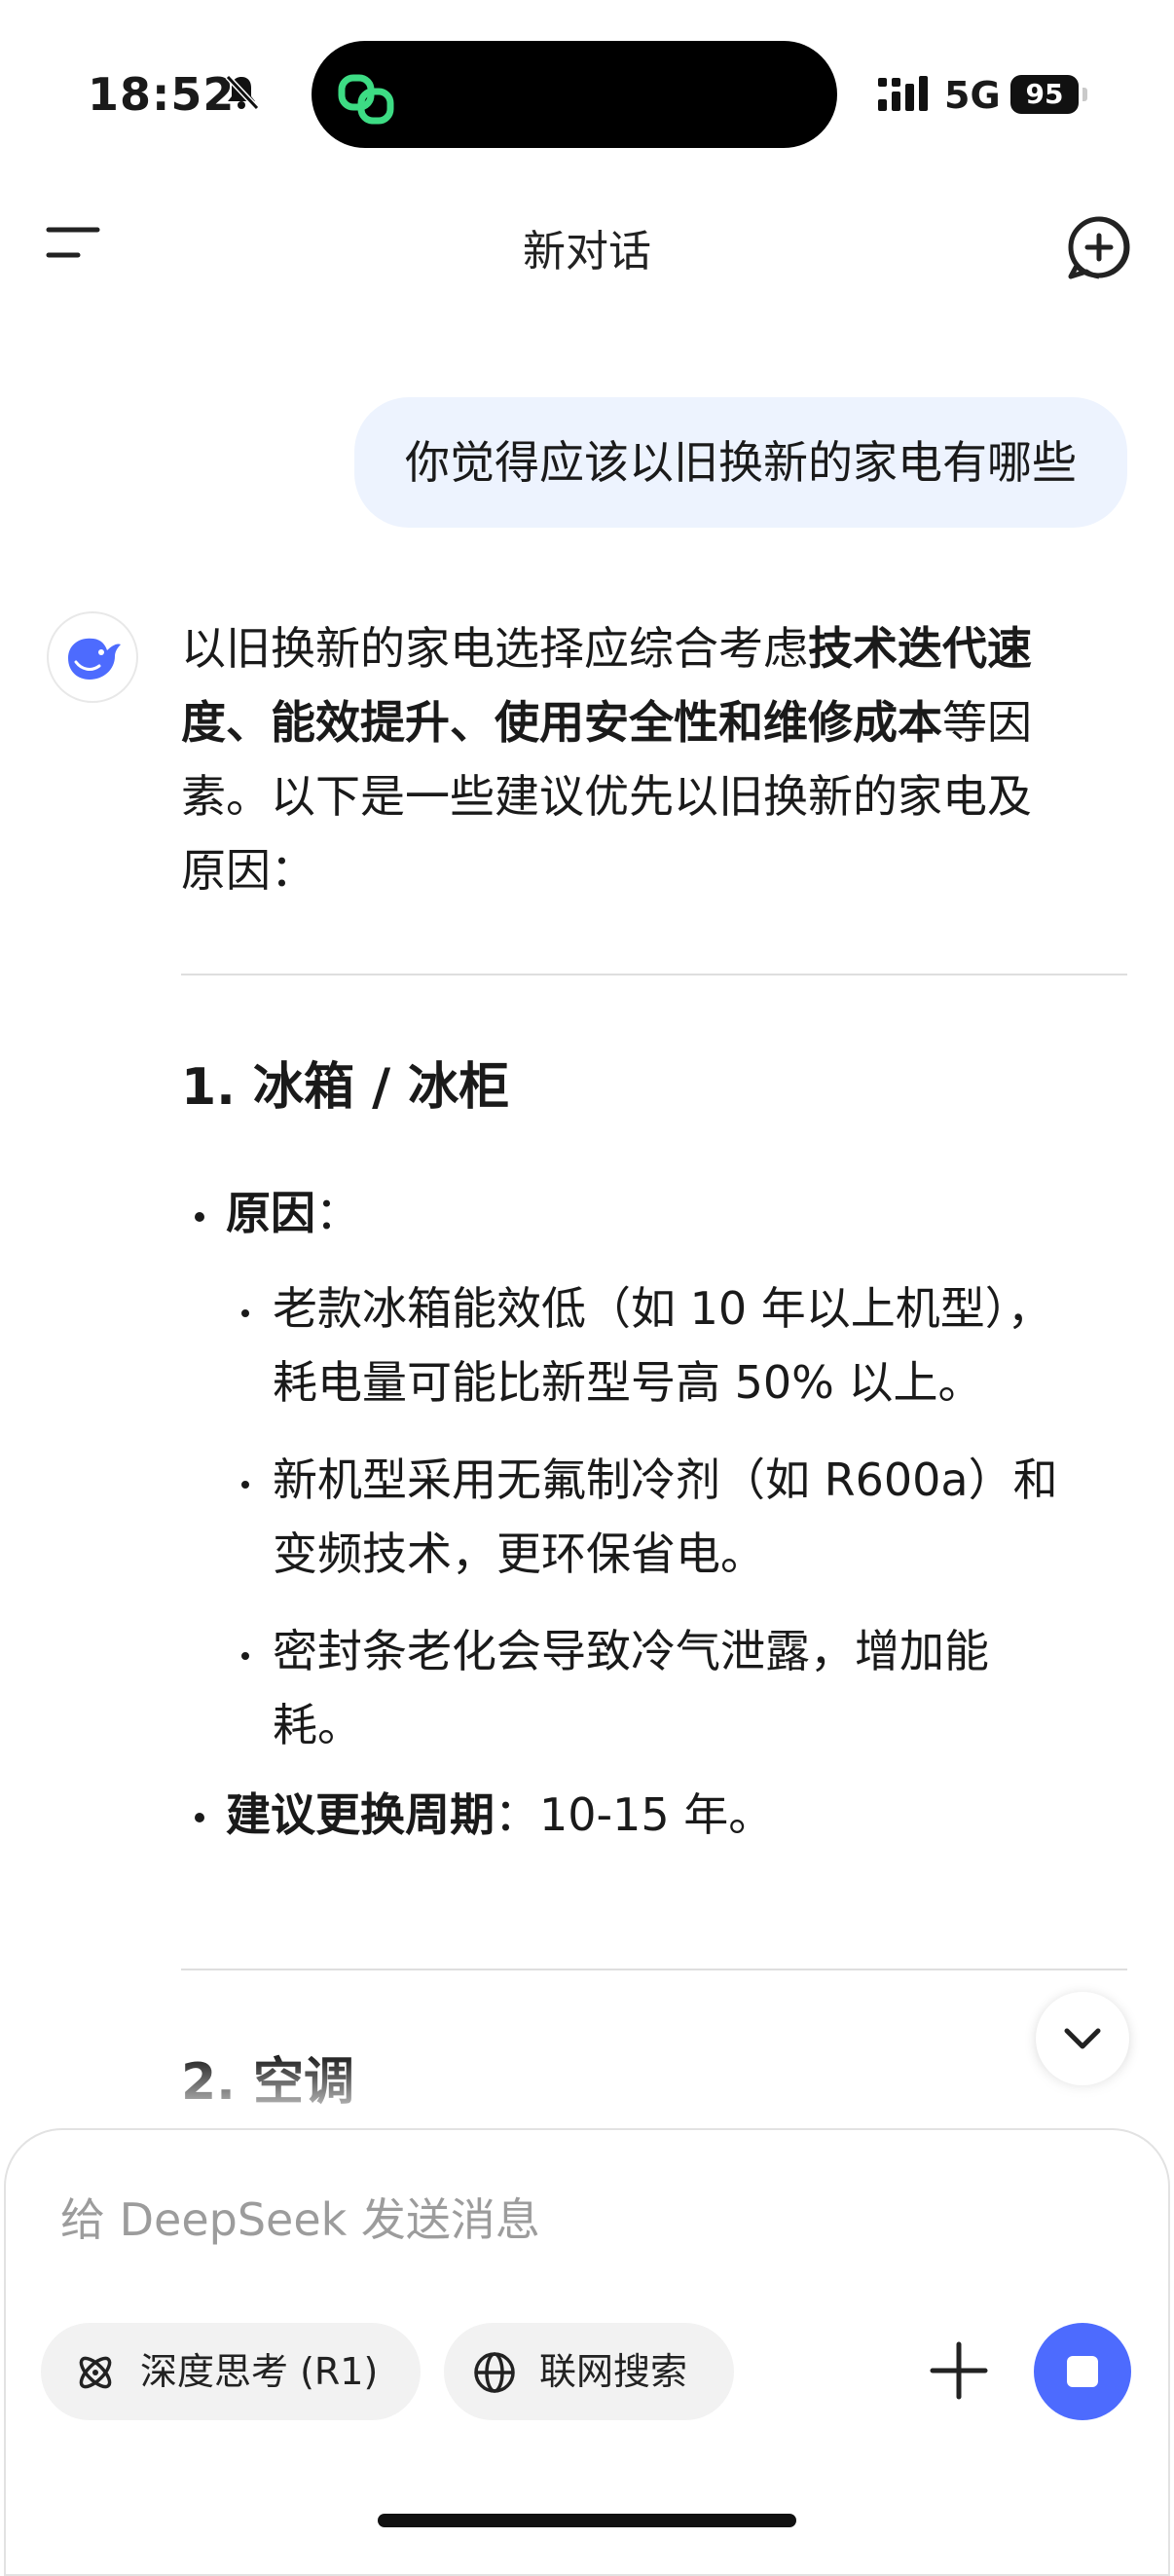 Image resolution: width=1174 pixels, height=2576 pixels. I want to click on dynamic-island-app-icon, so click(368, 101).